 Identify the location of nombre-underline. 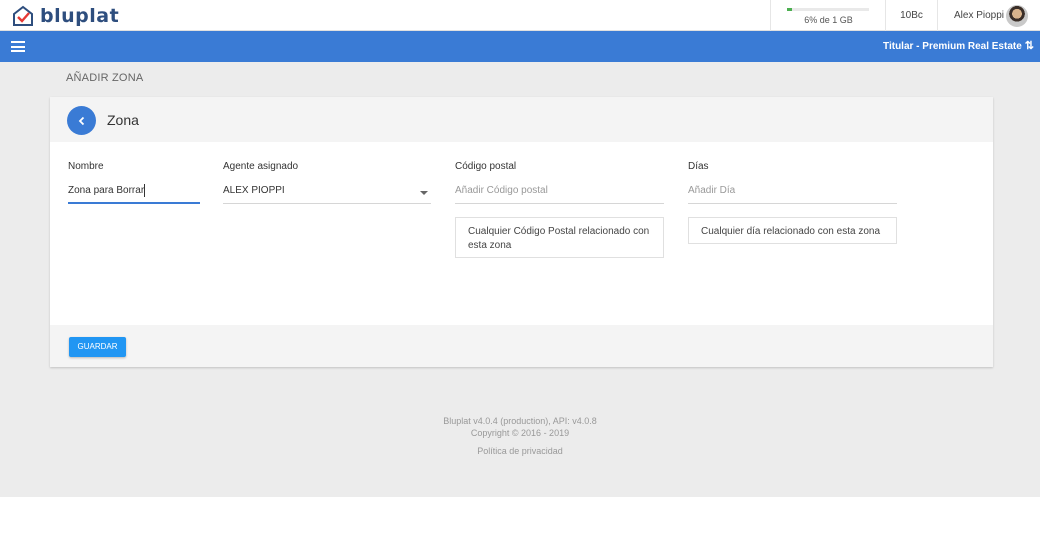
(134, 203).